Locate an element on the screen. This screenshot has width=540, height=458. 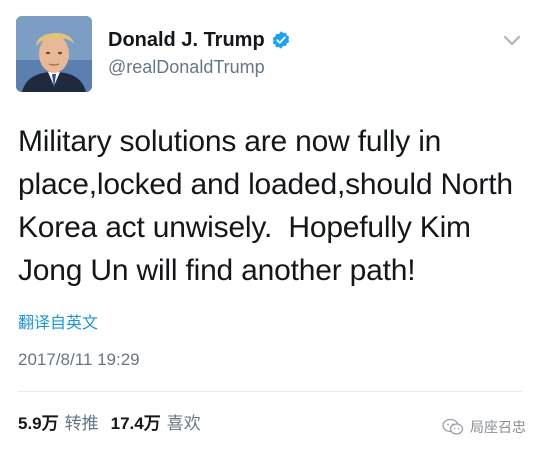
likes-stat: 17.4万 喜欢 is located at coordinates (156, 424).